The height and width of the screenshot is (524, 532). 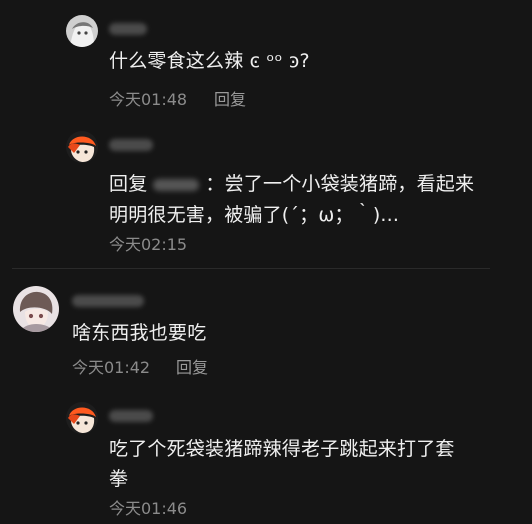 I want to click on comment-text: 拳, so click(x=119, y=479).